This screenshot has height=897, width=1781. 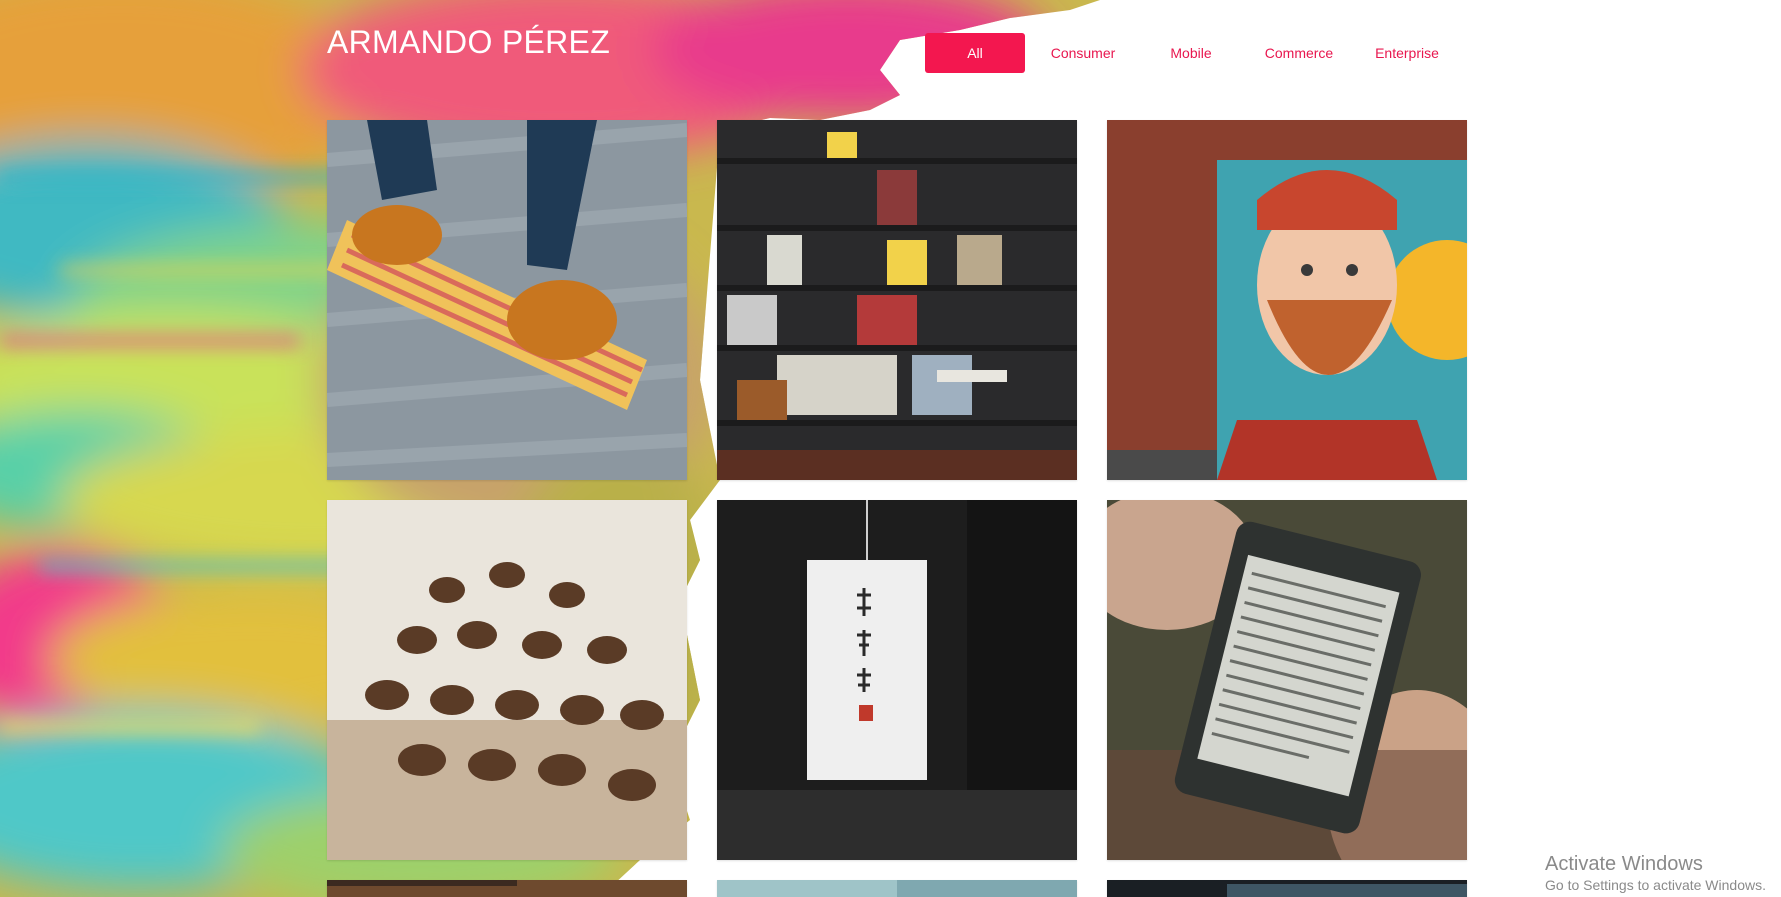 I want to click on bearded-man-mural-photo, so click(x=1287, y=300).